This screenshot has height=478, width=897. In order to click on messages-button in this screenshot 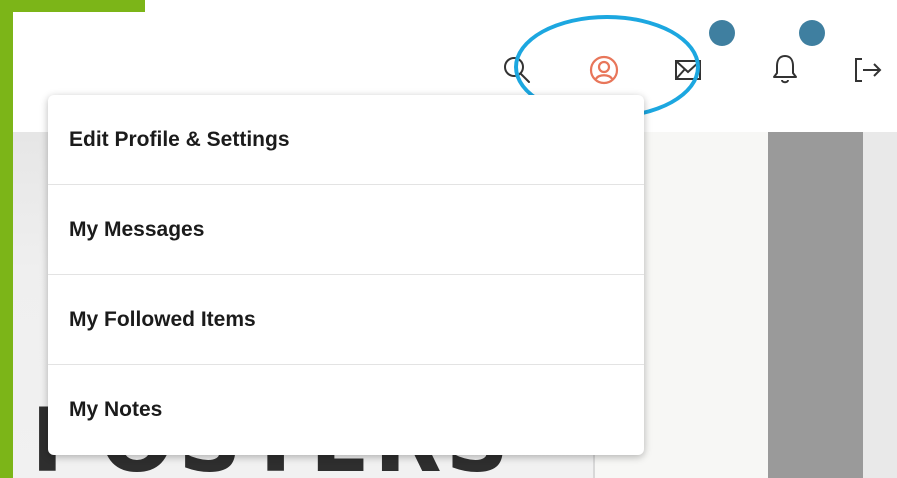, I will do `click(688, 70)`.